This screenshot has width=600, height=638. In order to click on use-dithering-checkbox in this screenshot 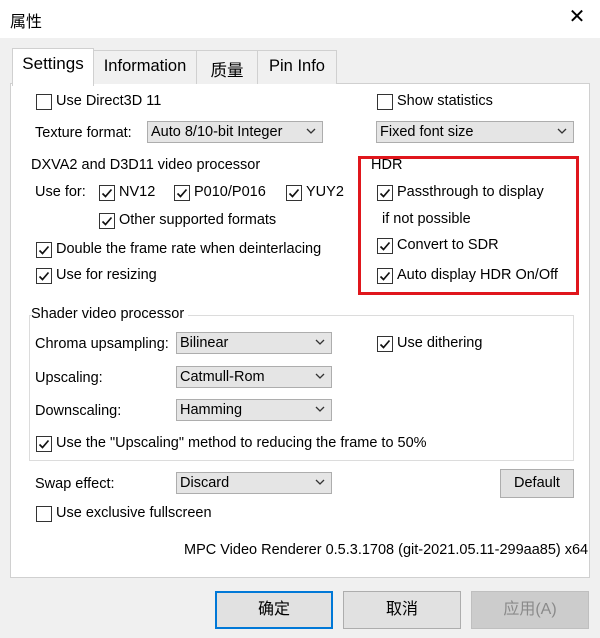, I will do `click(385, 344)`.